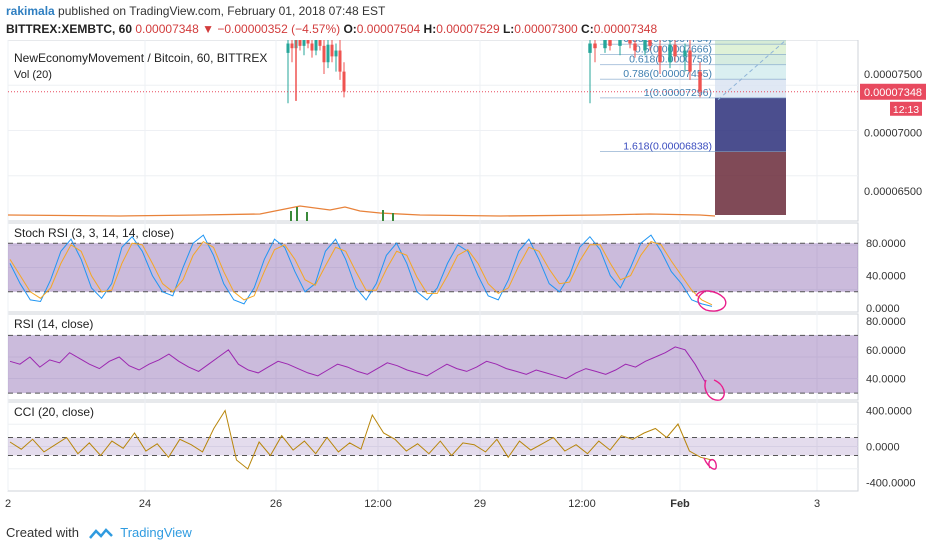 This screenshot has width=932, height=550. What do you see at coordinates (33, 75) in the screenshot?
I see `volume-label: Vol (20)` at bounding box center [33, 75].